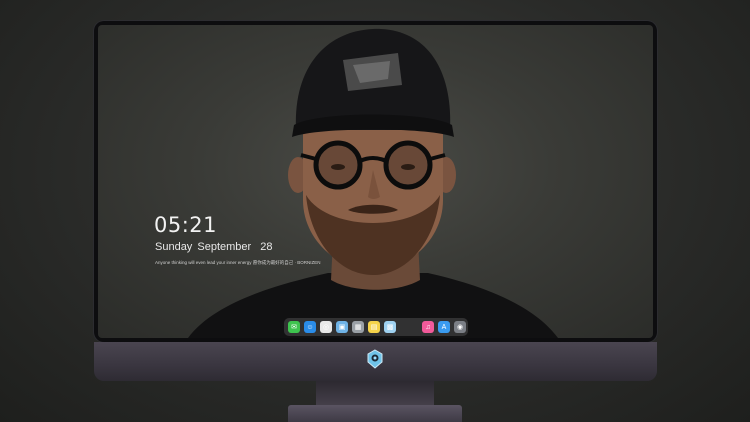 The height and width of the screenshot is (422, 750). I want to click on lockscreen-time: 05:21, so click(186, 225).